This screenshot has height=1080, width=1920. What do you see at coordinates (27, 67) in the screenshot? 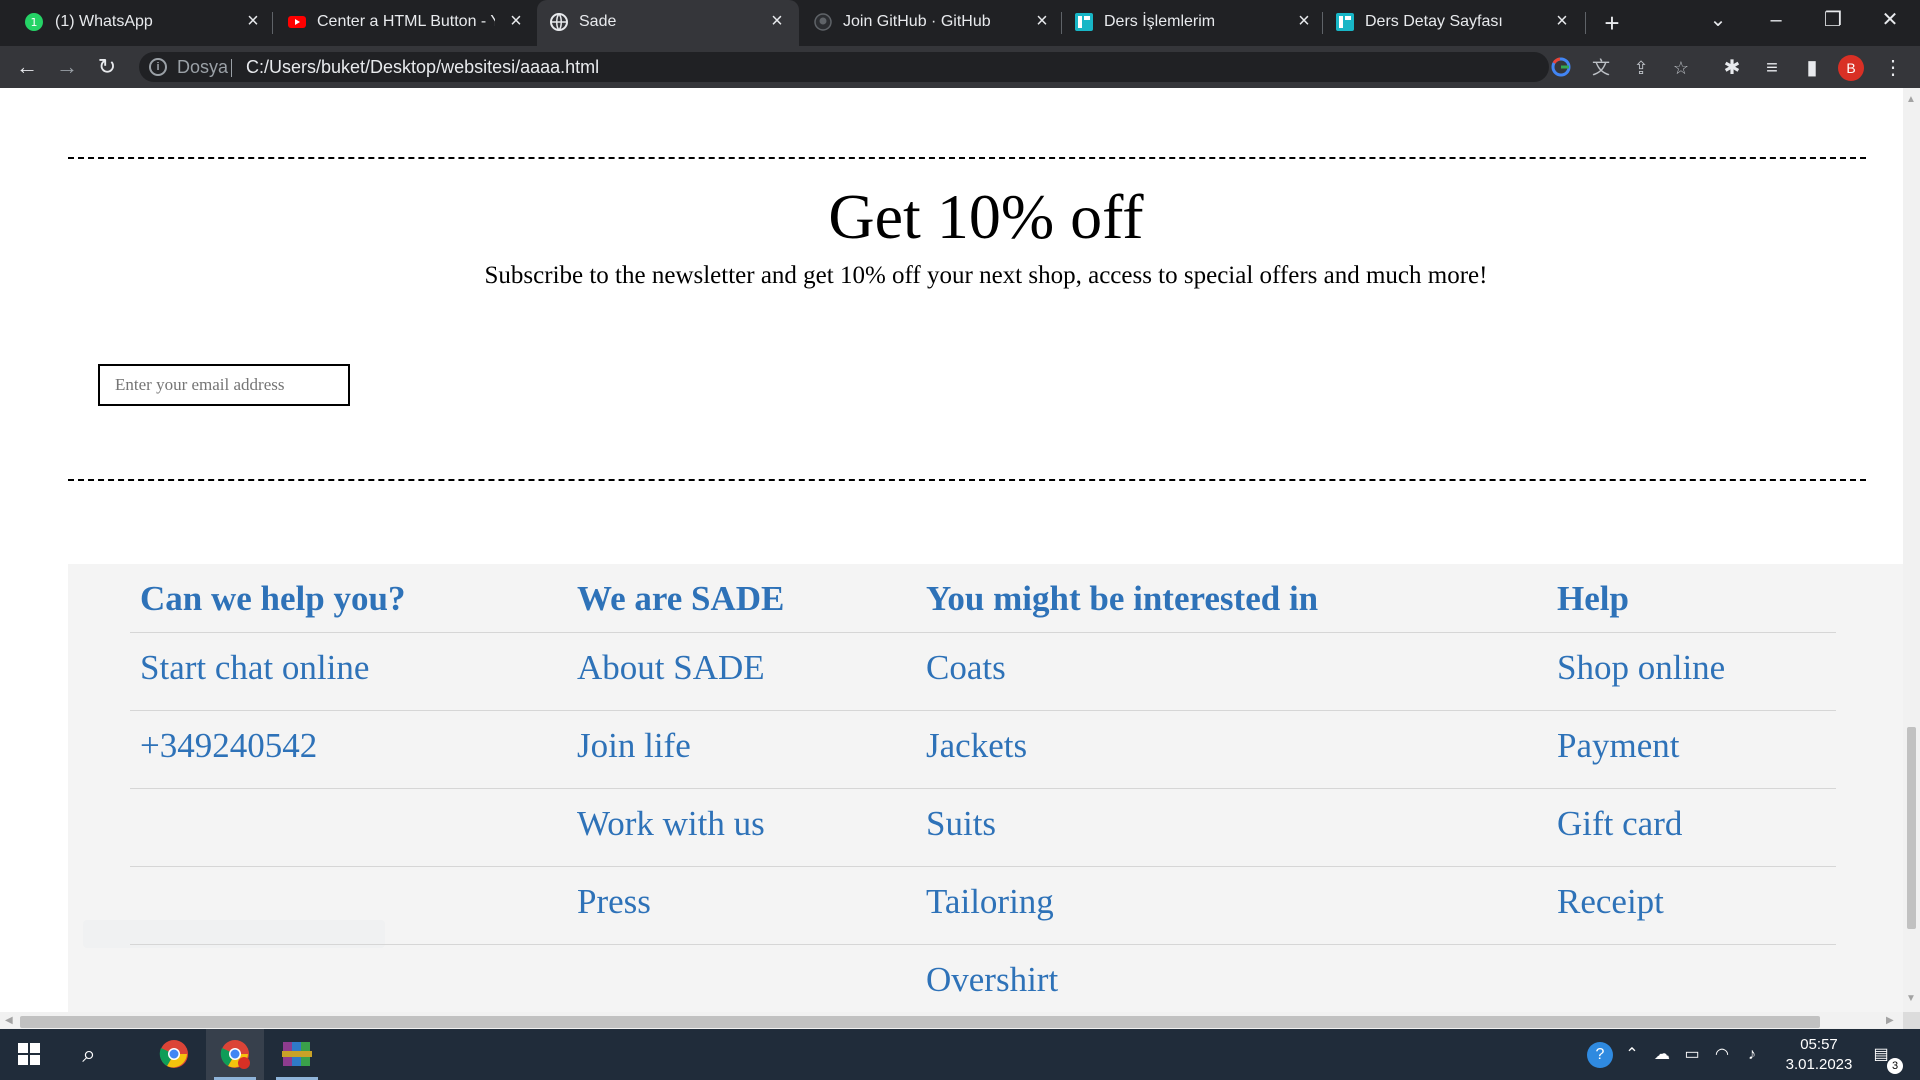
I see `back-button: ←` at bounding box center [27, 67].